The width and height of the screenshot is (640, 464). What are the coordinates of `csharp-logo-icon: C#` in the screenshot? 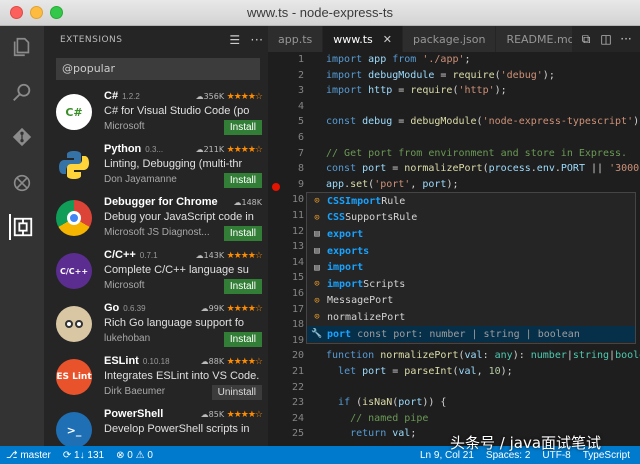 It's located at (74, 112).